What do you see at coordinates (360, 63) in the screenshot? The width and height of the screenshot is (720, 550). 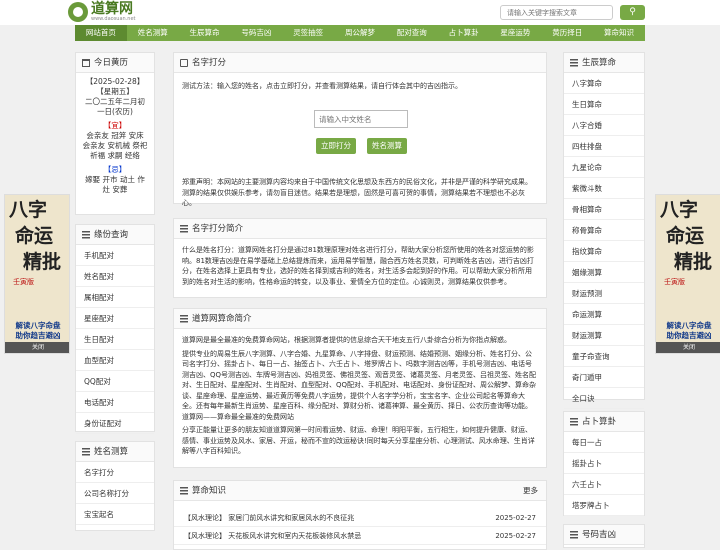 I see `score-header: 名字打分` at bounding box center [360, 63].